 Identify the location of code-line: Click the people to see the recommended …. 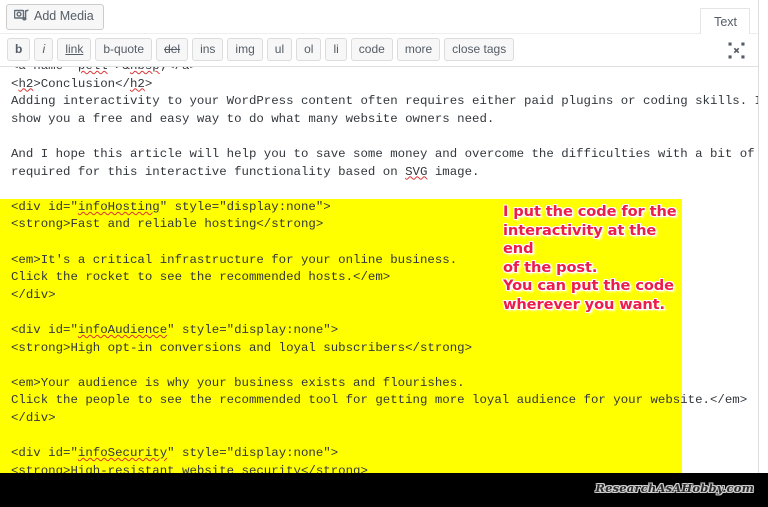
(373, 401).